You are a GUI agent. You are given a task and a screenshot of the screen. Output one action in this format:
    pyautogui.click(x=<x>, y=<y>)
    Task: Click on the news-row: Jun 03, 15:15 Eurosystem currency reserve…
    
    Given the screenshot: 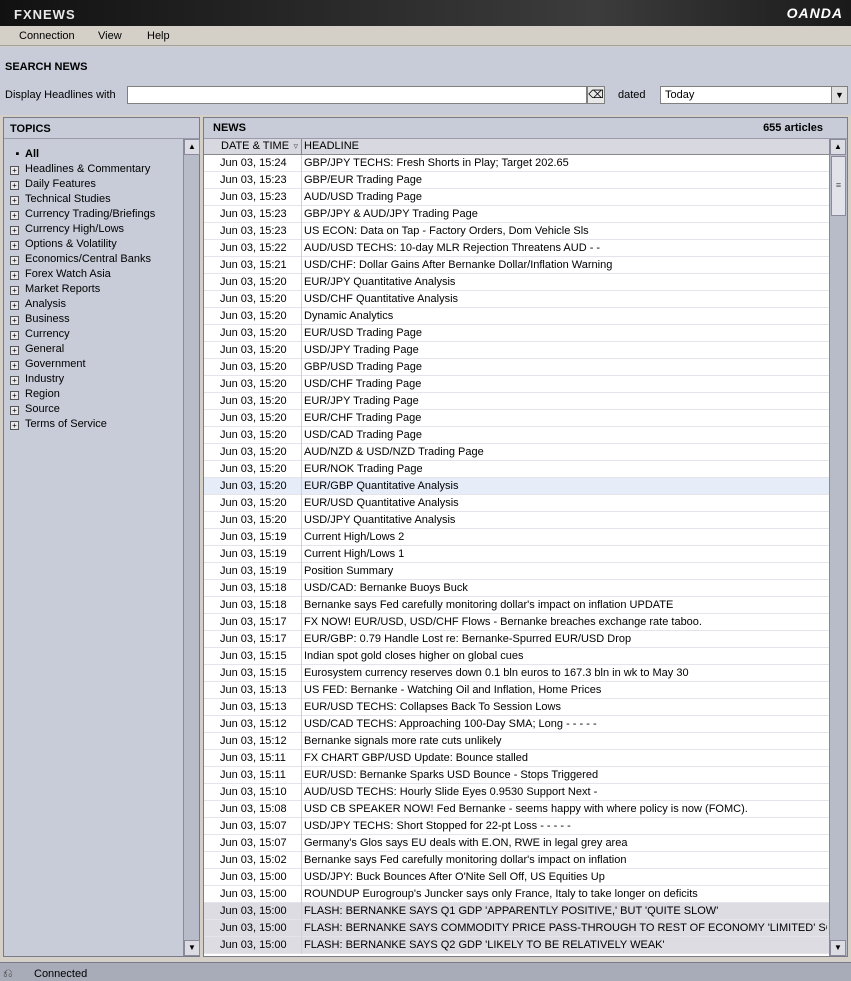 What is the action you would take?
    pyautogui.click(x=516, y=673)
    